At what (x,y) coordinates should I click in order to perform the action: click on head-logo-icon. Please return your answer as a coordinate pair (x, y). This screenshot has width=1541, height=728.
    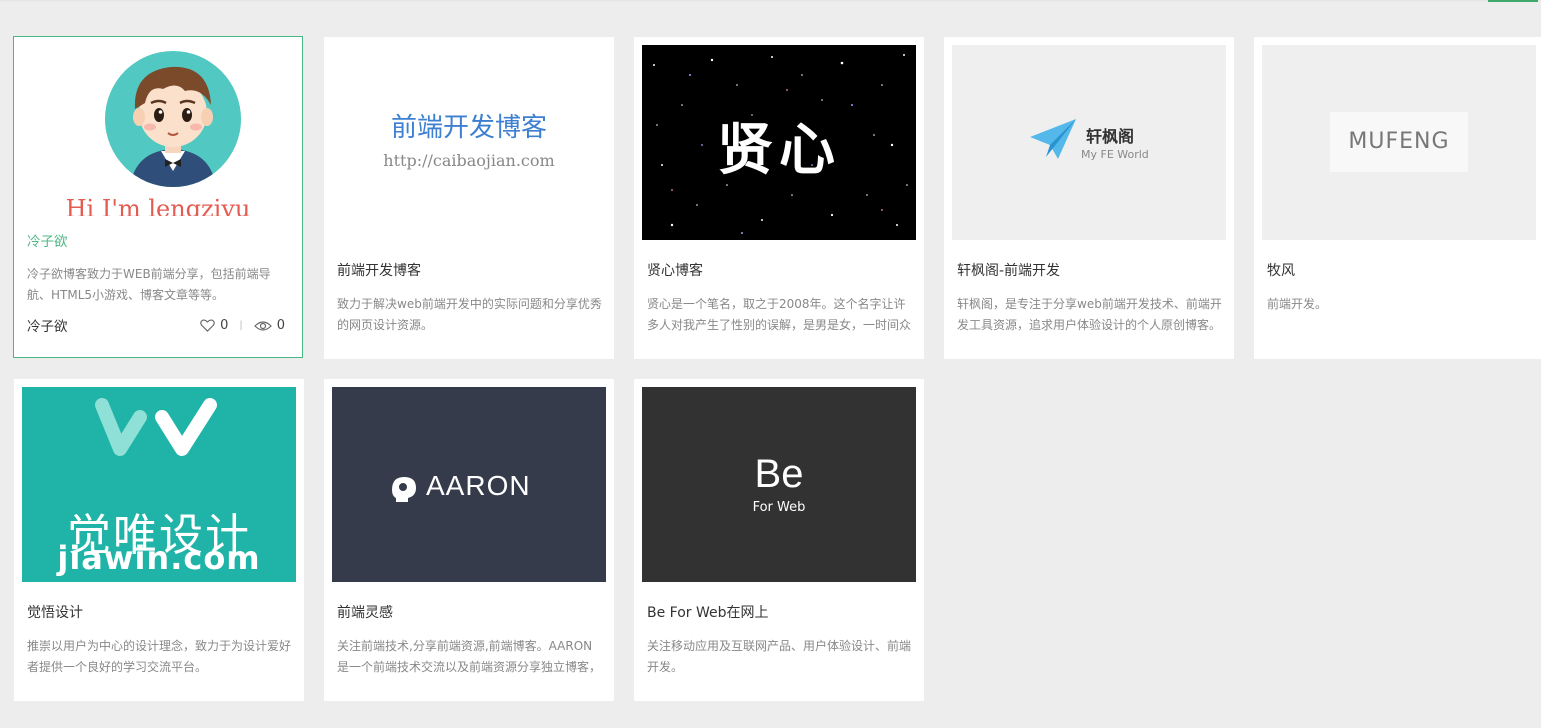
    Looking at the image, I should click on (404, 489).